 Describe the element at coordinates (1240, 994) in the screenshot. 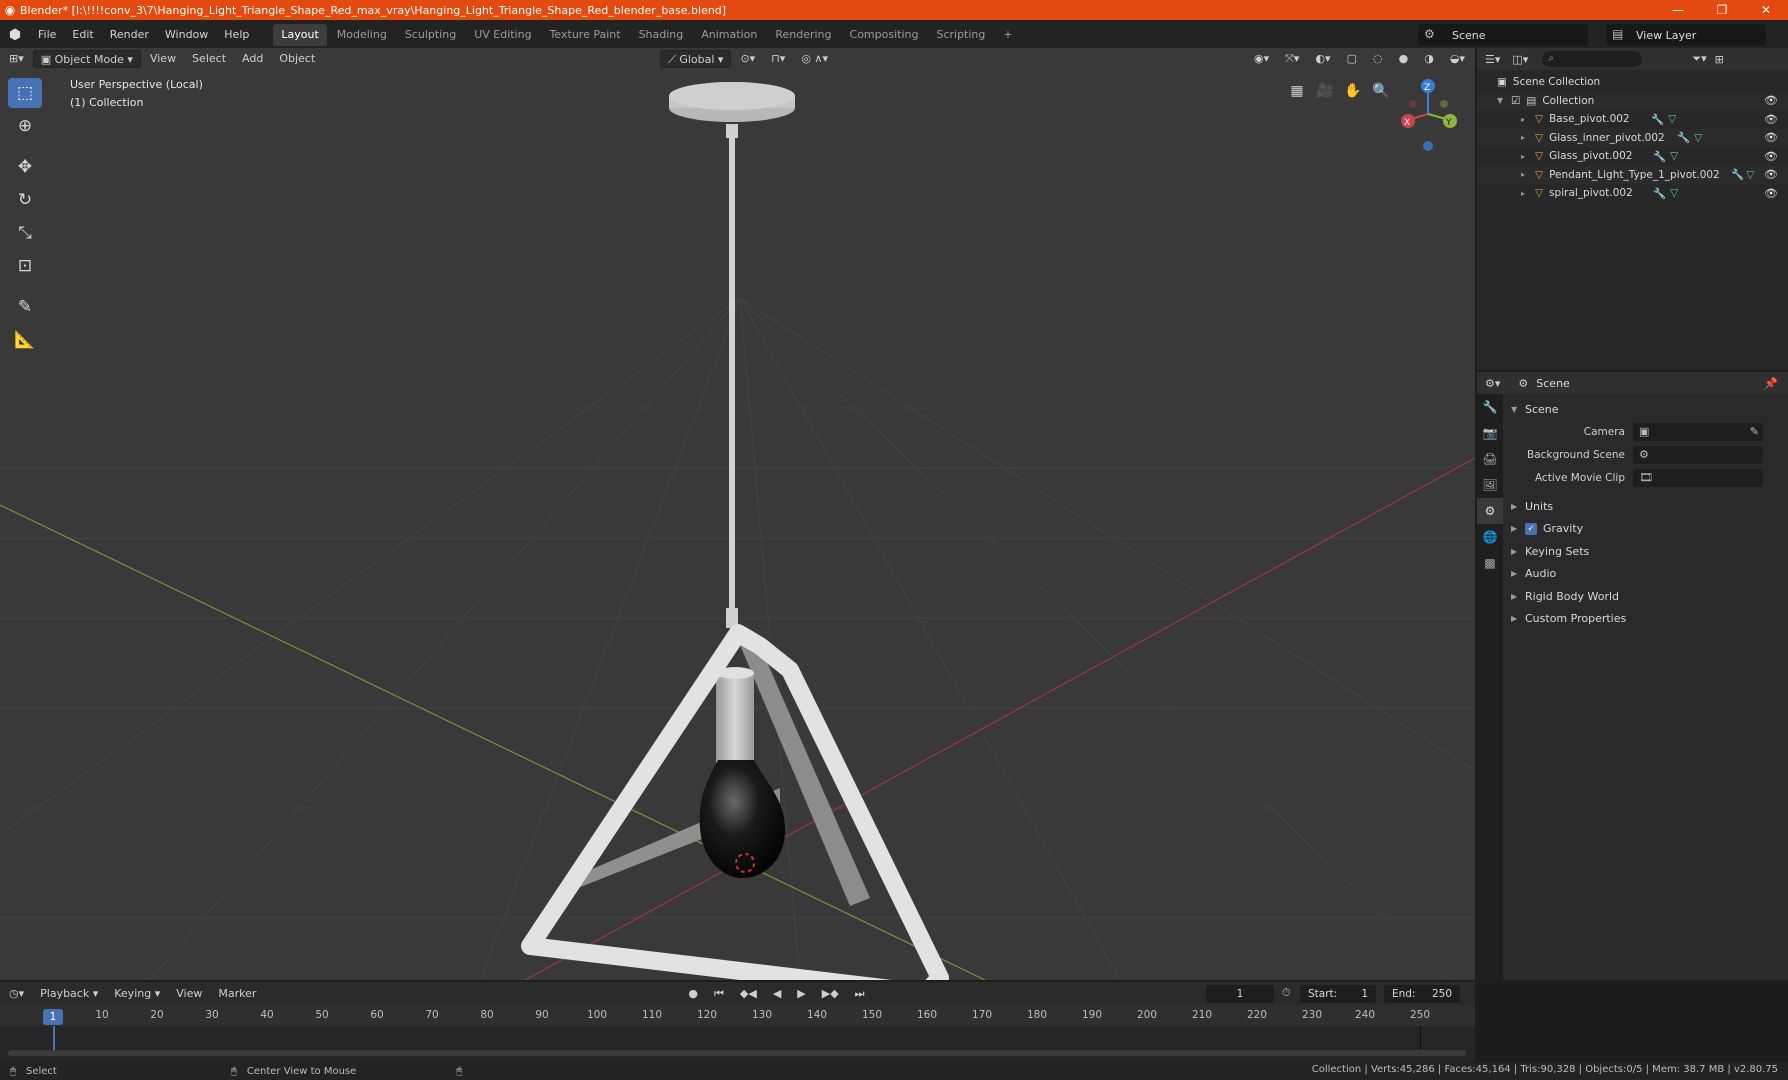

I see `current-frame-field: 1` at that location.